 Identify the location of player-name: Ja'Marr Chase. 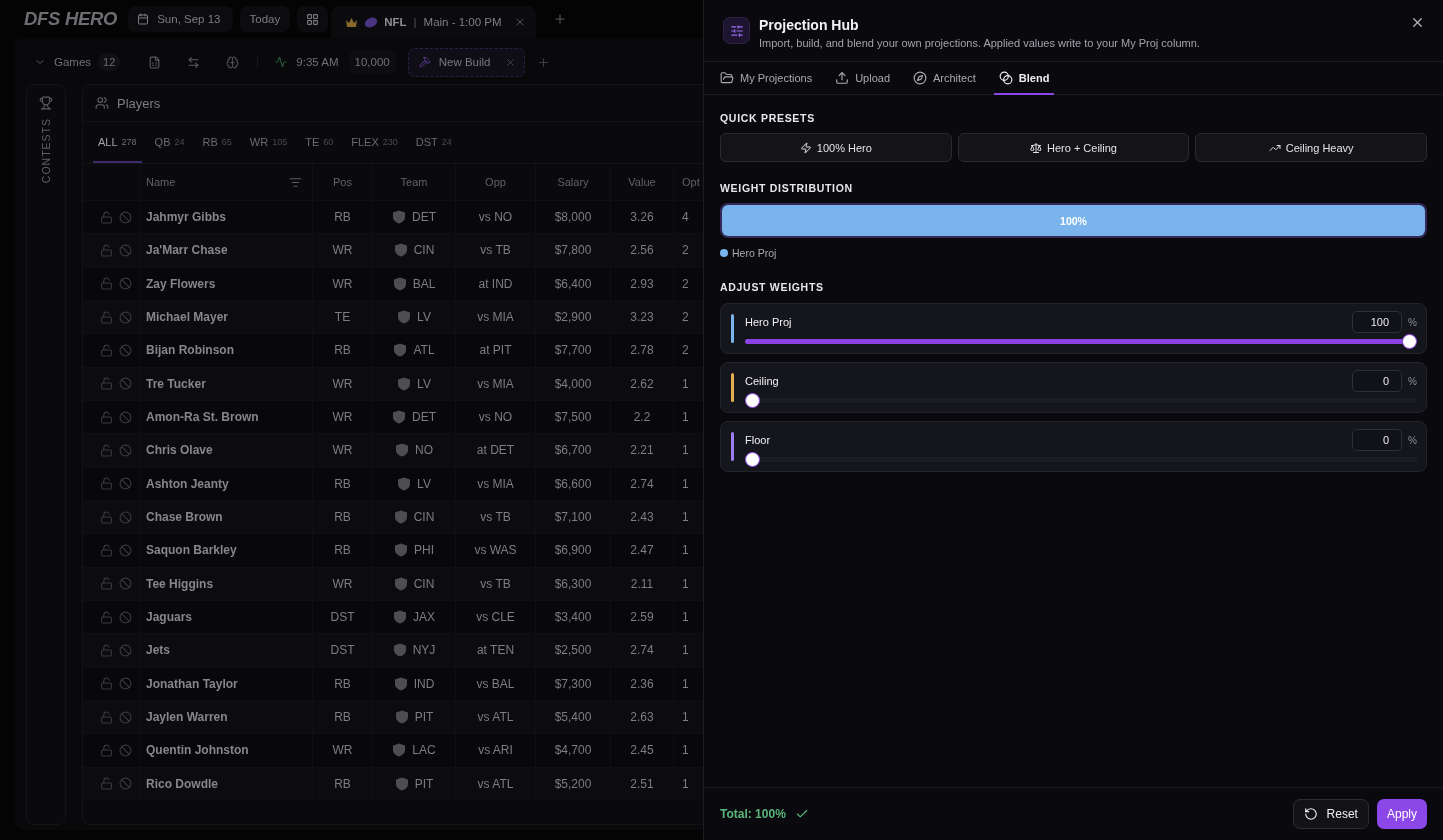
(187, 250).